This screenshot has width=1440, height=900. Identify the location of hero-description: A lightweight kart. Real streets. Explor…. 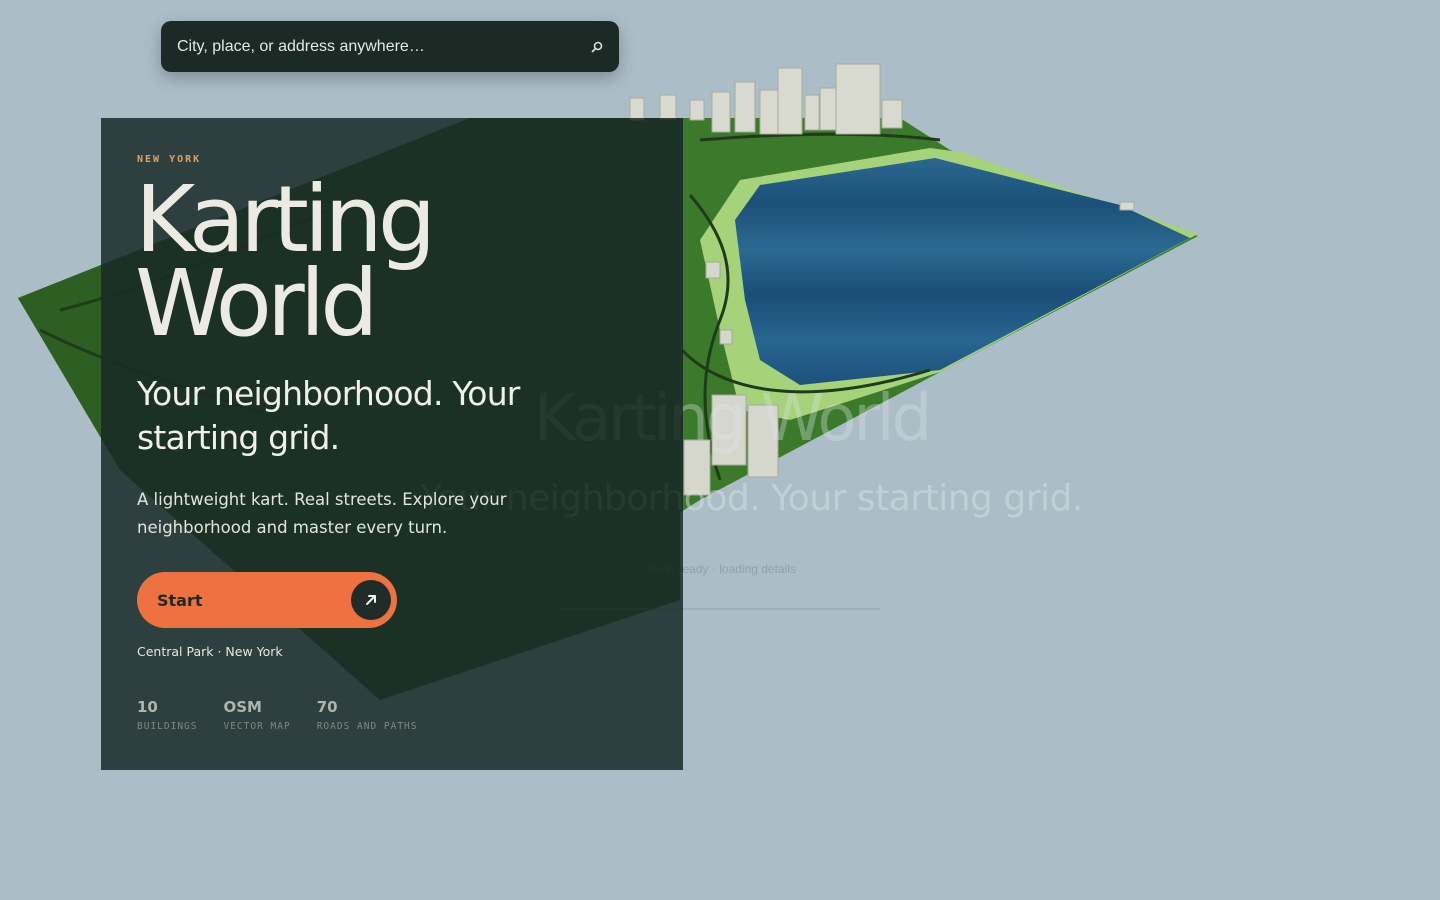
(322, 513).